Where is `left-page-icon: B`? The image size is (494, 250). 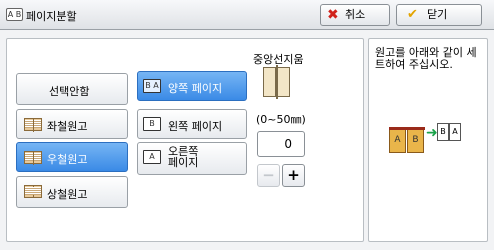
left-page-icon: B is located at coordinates (152, 124).